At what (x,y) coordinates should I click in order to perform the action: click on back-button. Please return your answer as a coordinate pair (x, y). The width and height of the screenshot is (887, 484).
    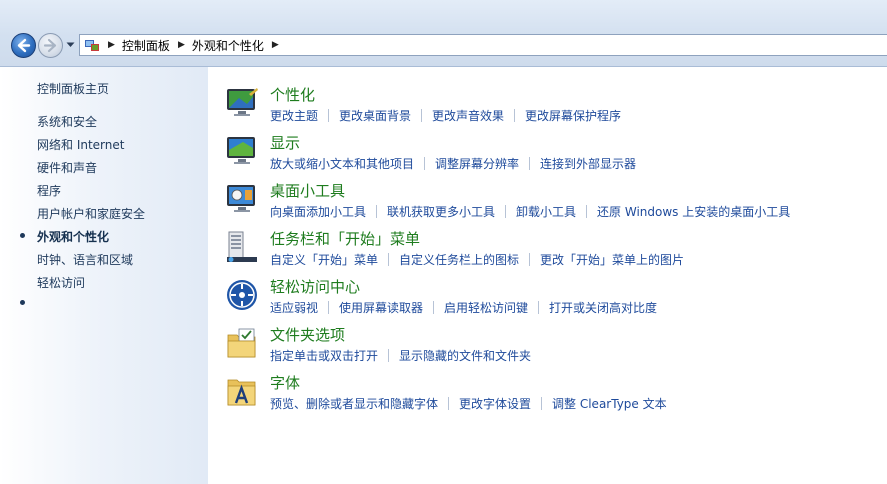
    Looking at the image, I should click on (23, 45).